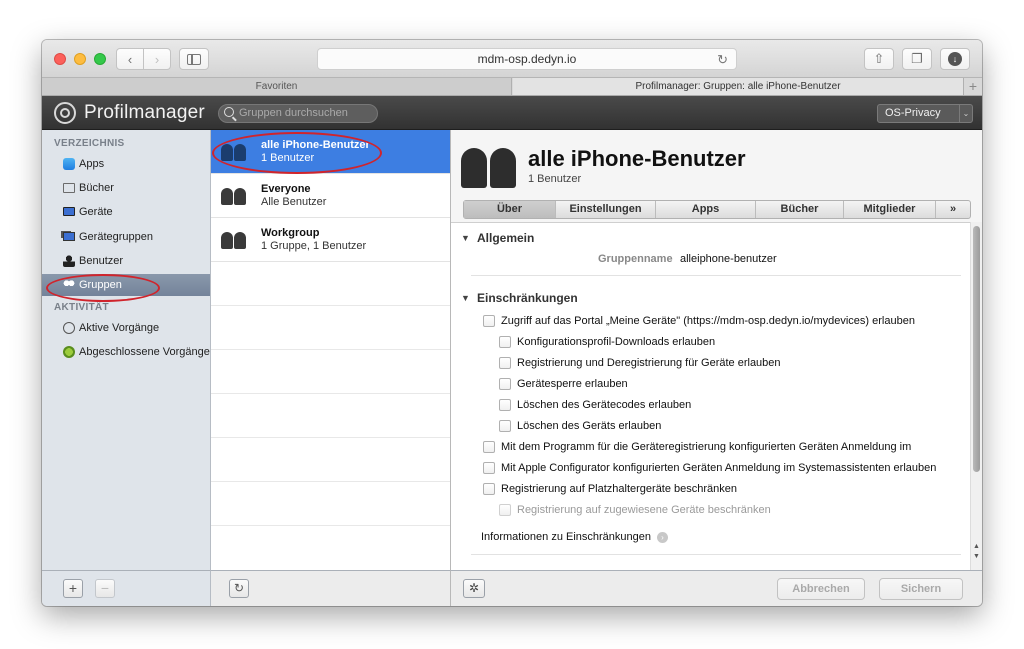  I want to click on page-title: alle iPhone-Benutzer, so click(637, 158).